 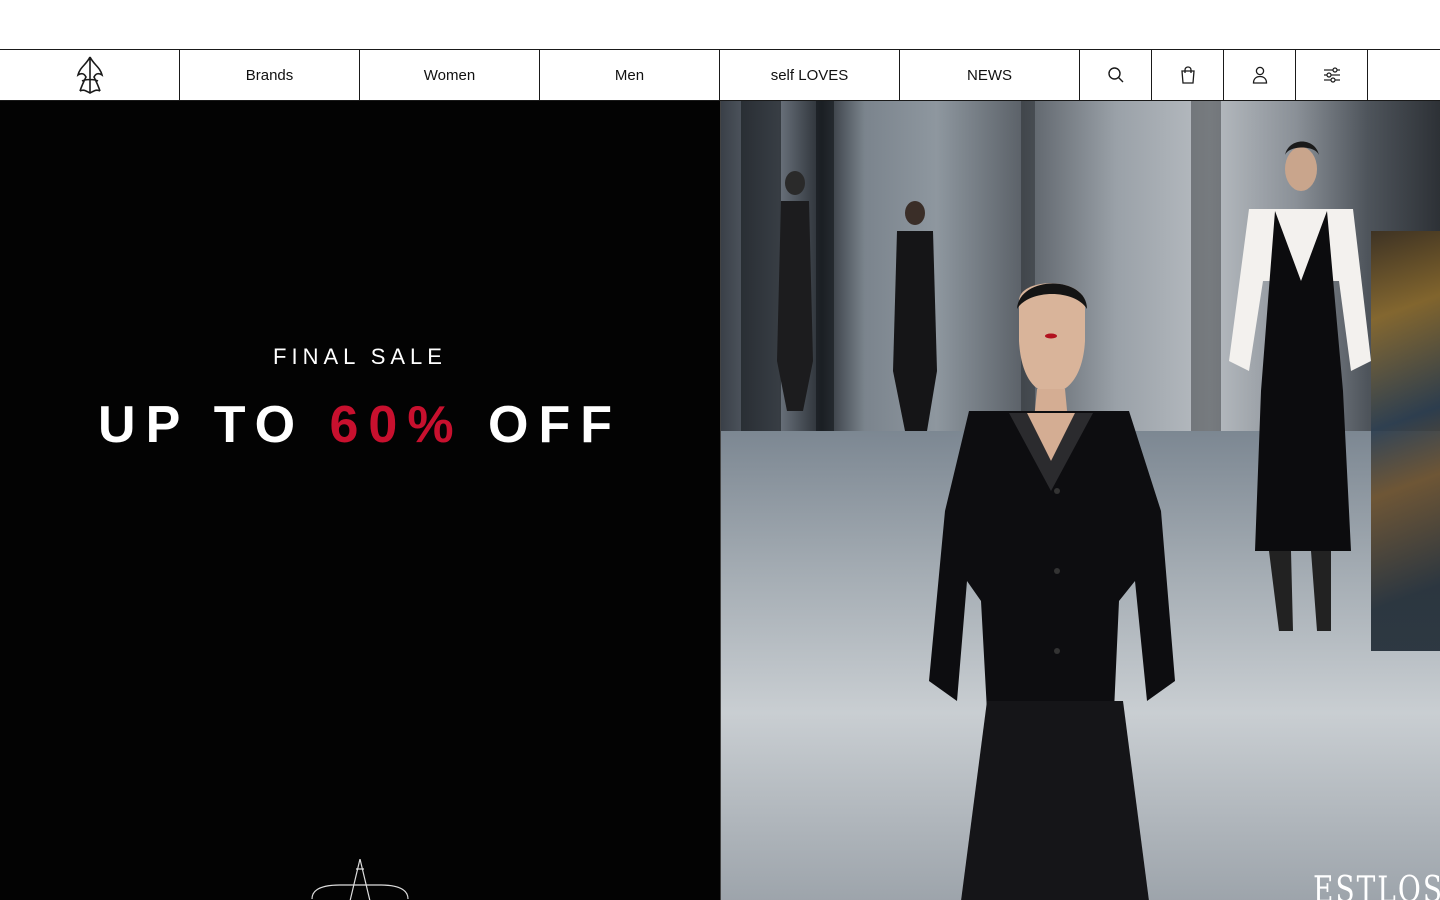 I want to click on headline-post: OFF, so click(x=542, y=425).